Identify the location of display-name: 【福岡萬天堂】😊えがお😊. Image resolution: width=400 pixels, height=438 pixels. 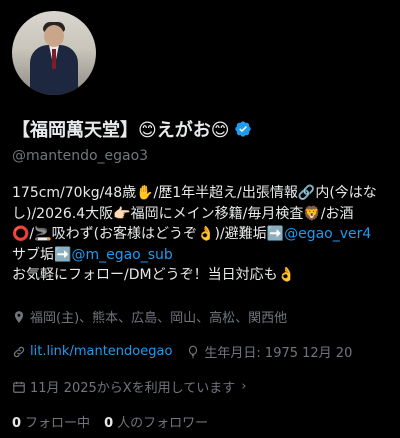
(121, 130).